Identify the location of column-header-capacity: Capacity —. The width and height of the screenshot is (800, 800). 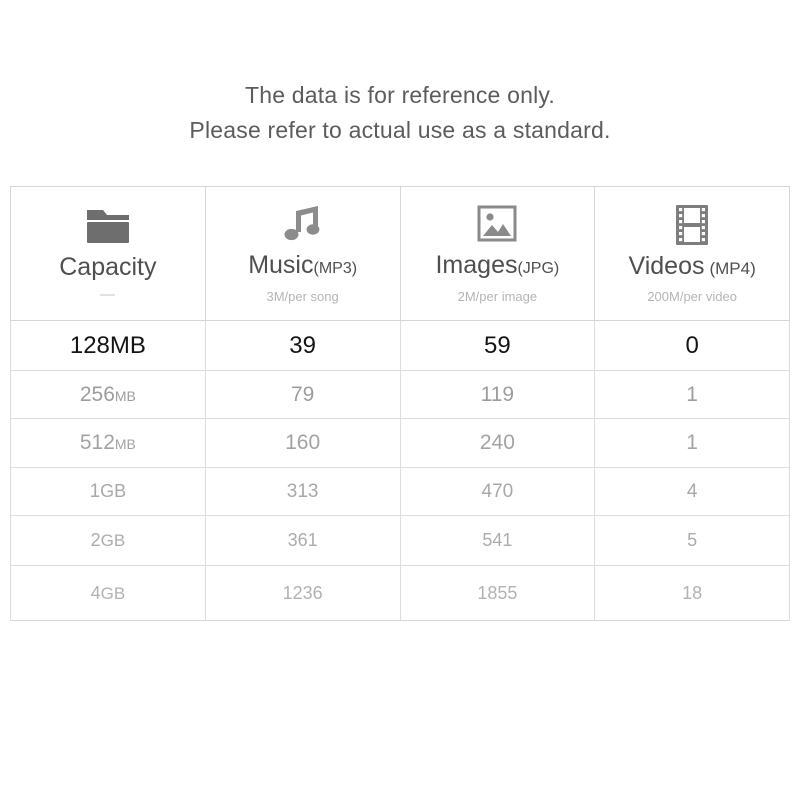
(108, 253).